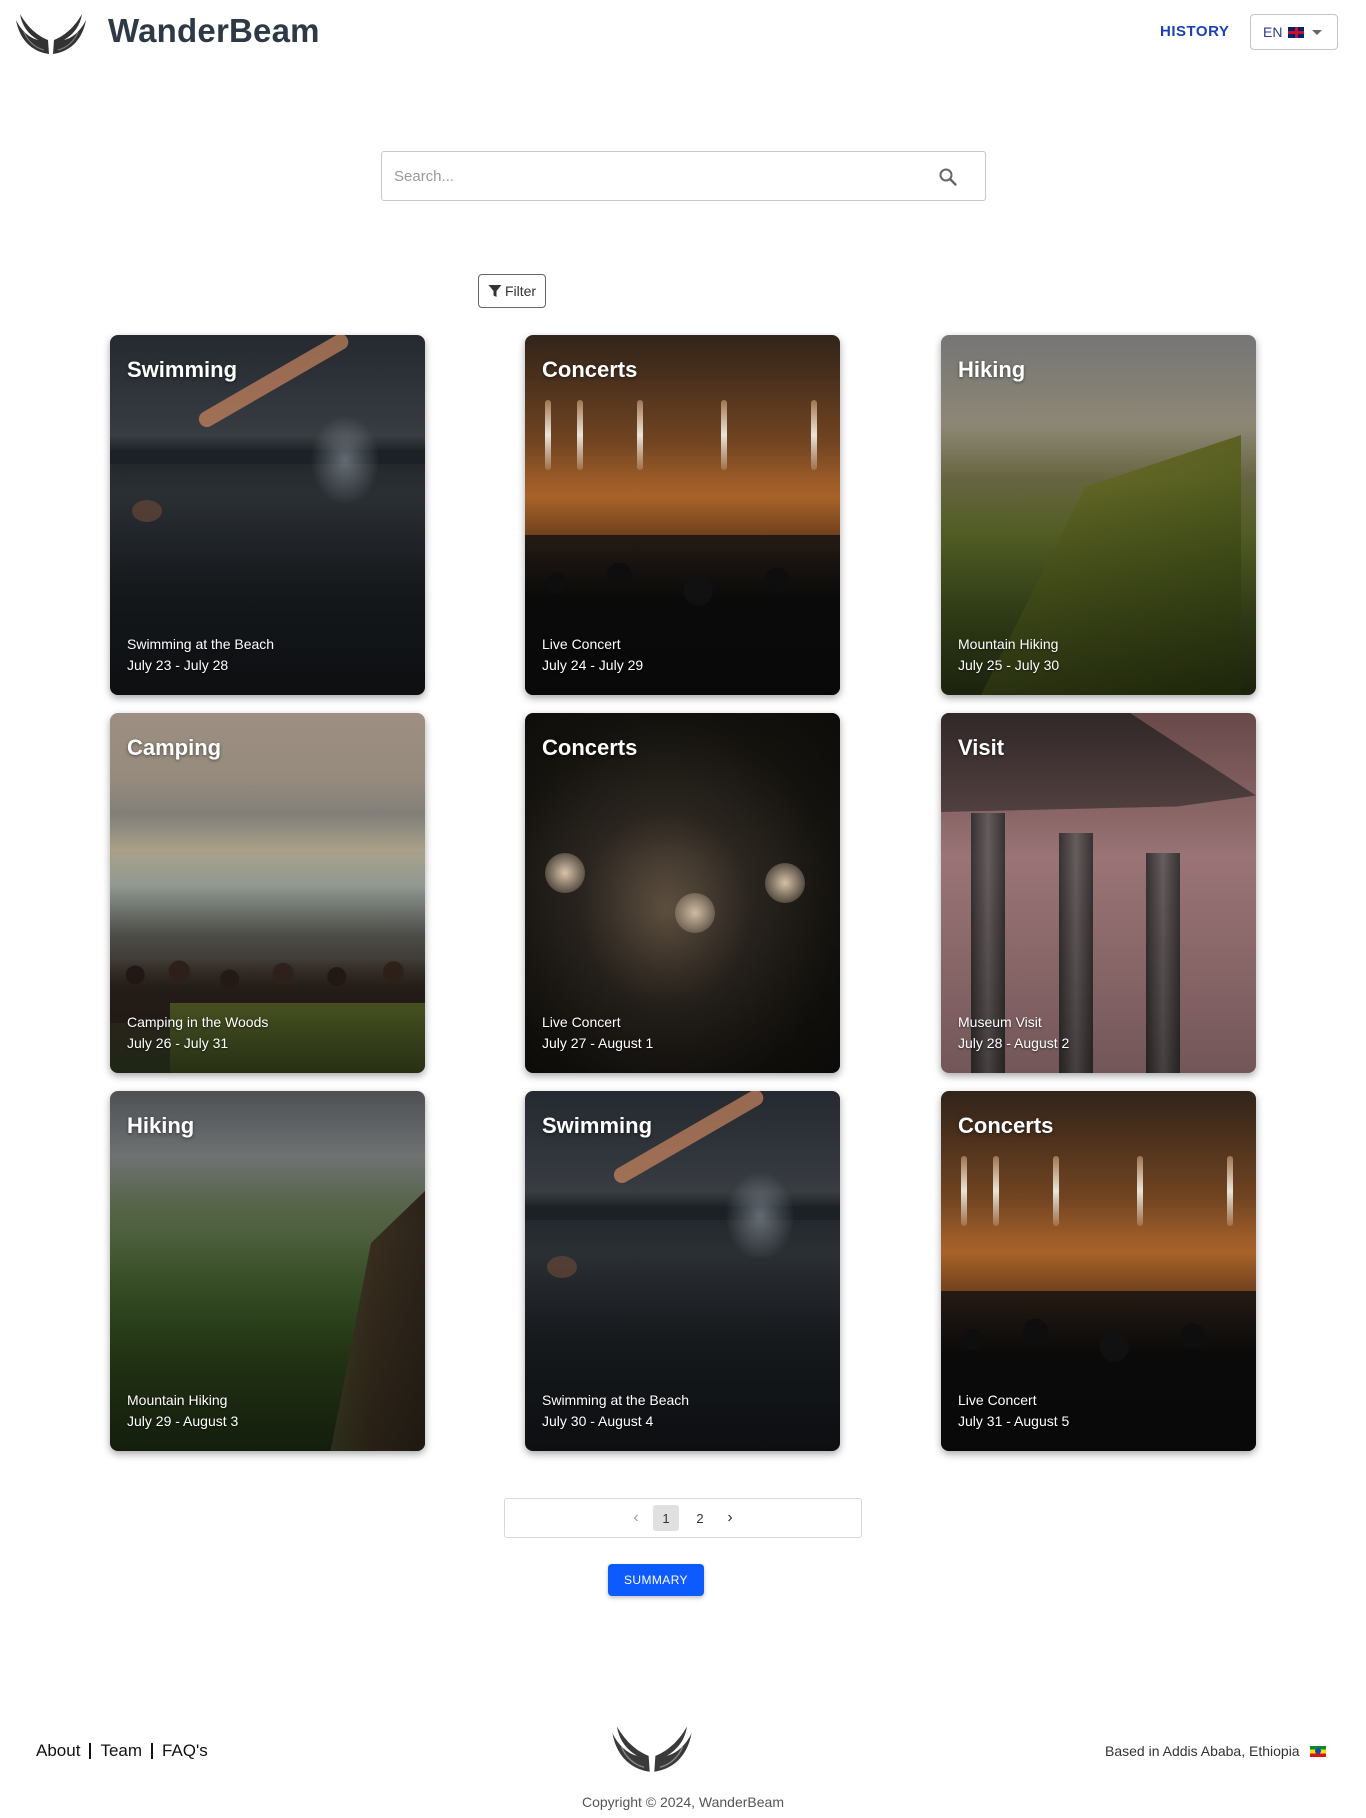 The image size is (1366, 1818). Describe the element at coordinates (174, 747) in the screenshot. I see `card-category: Camping` at that location.